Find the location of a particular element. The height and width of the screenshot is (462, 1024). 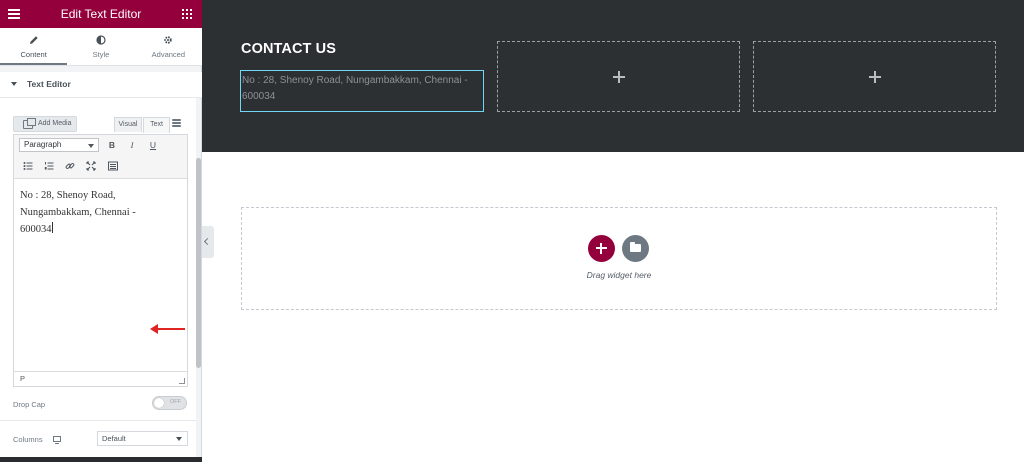

resize-handle is located at coordinates (182, 381).